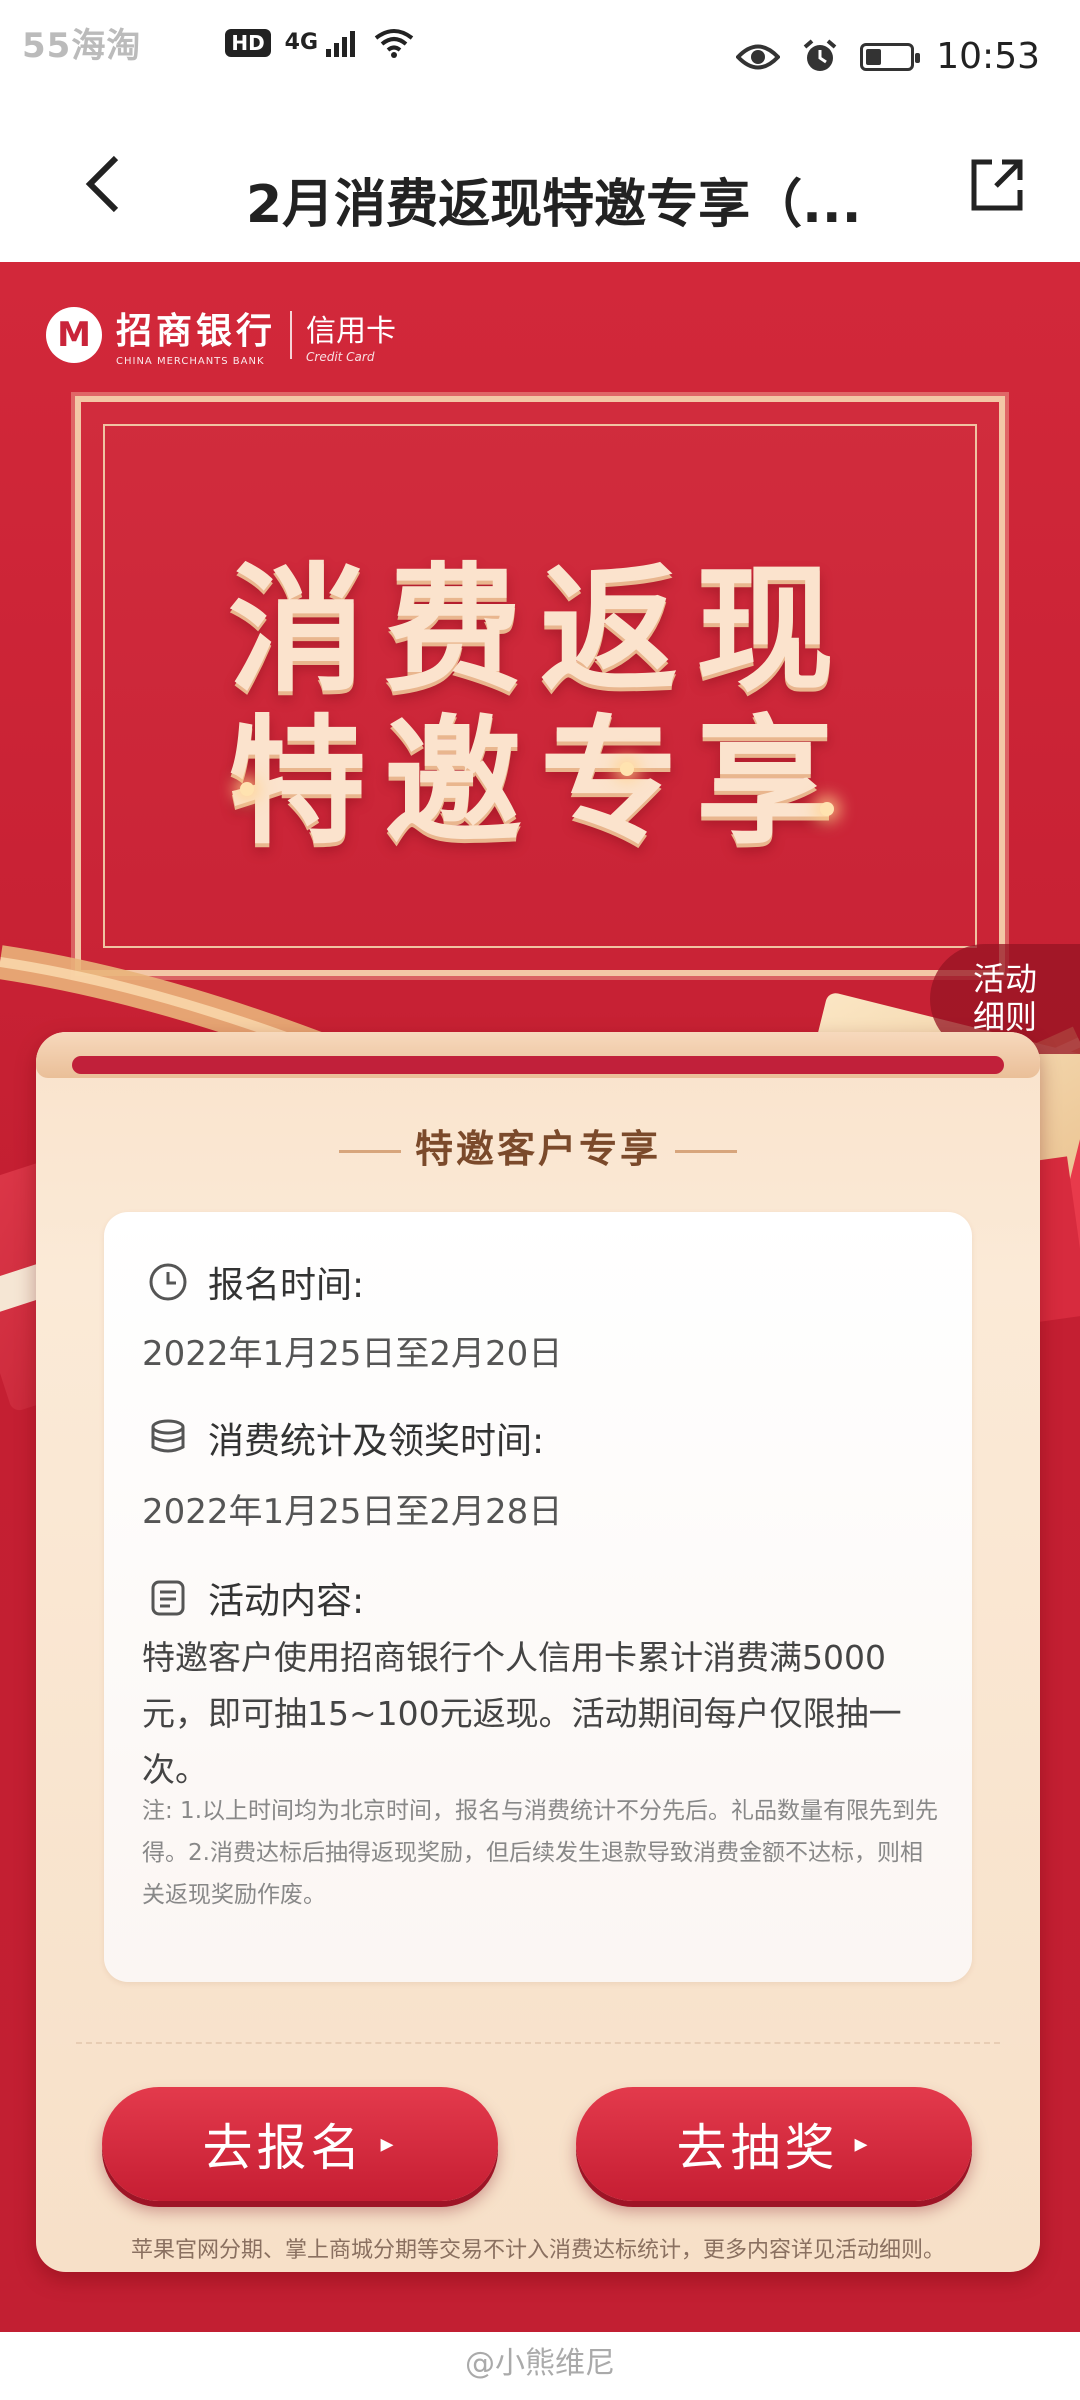 This screenshot has width=1080, height=2400. Describe the element at coordinates (1004, 979) in the screenshot. I see `rules-tab-line1: 活动` at that location.